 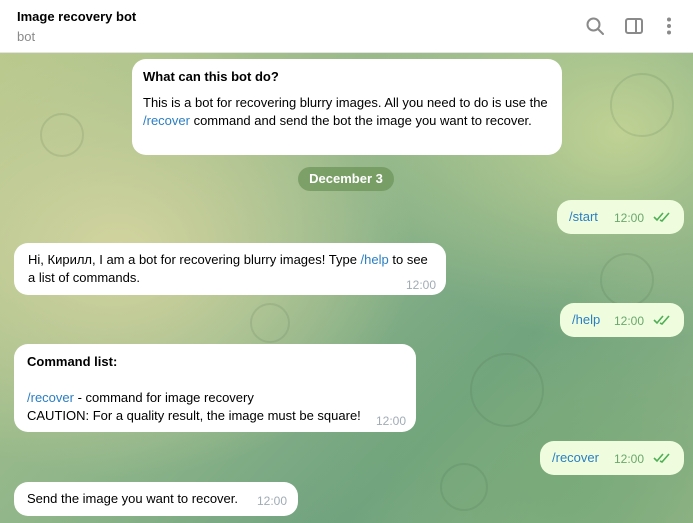 What do you see at coordinates (586, 320) in the screenshot?
I see `message-text: /help` at bounding box center [586, 320].